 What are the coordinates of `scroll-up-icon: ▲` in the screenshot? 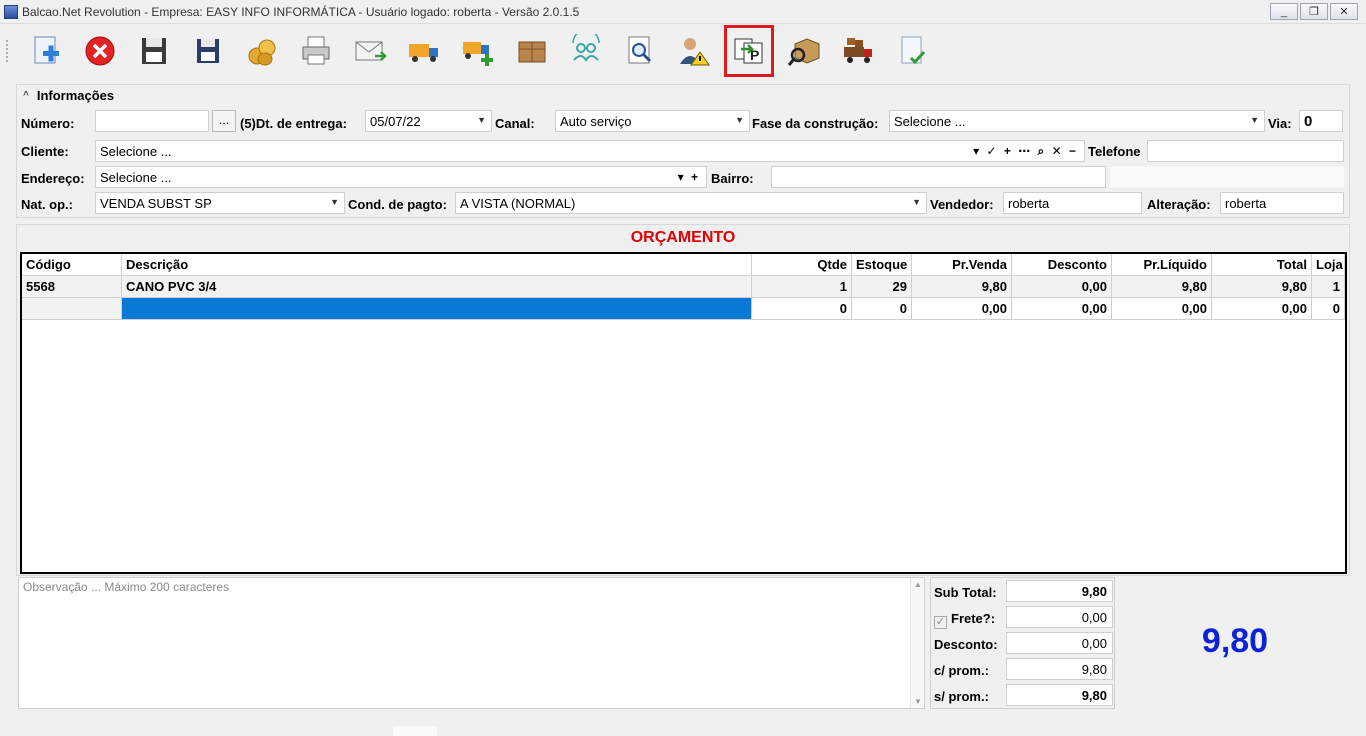 It's located at (918, 584).